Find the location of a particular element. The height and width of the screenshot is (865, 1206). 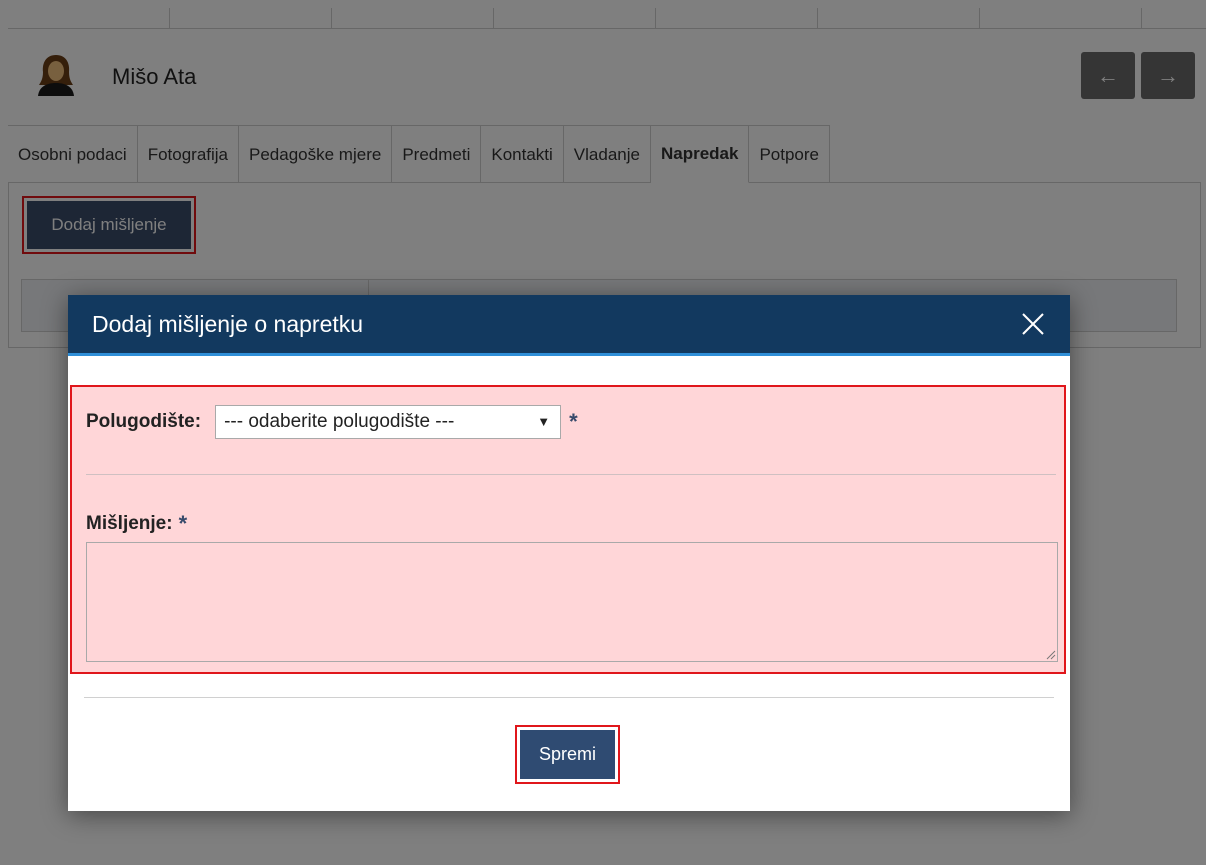

semester-selected-value: --- odaberite polugodište --- is located at coordinates (339, 421).